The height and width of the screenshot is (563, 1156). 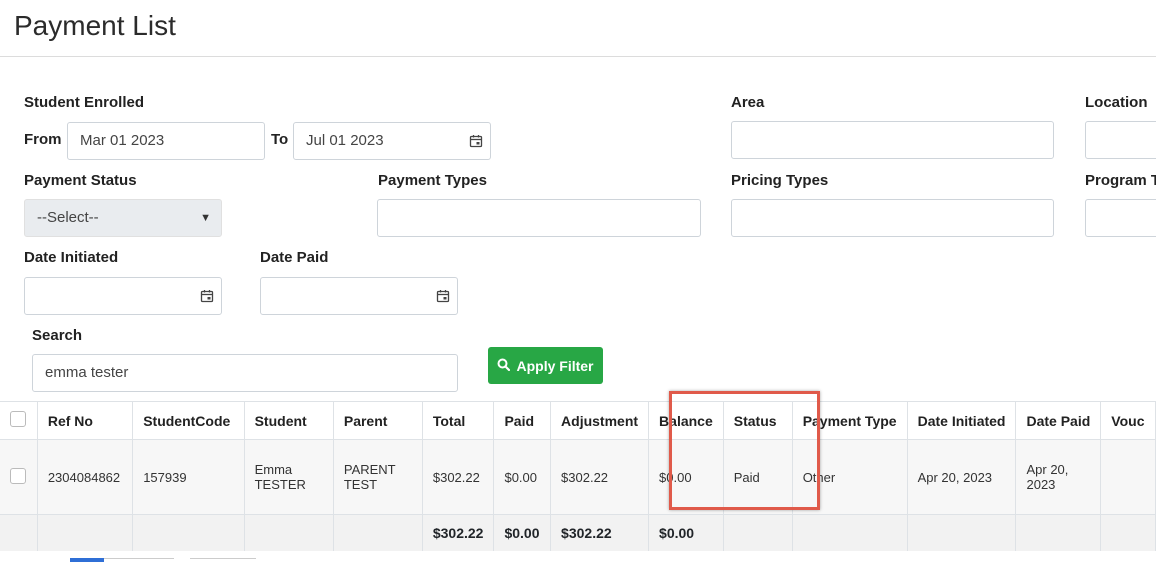 What do you see at coordinates (578, 56) in the screenshot?
I see `title-divider` at bounding box center [578, 56].